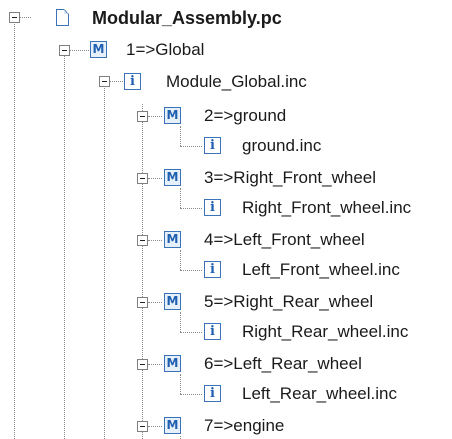 The image size is (452, 439). Describe the element at coordinates (14, 17) in the screenshot. I see `collapse-toggle-root` at that location.